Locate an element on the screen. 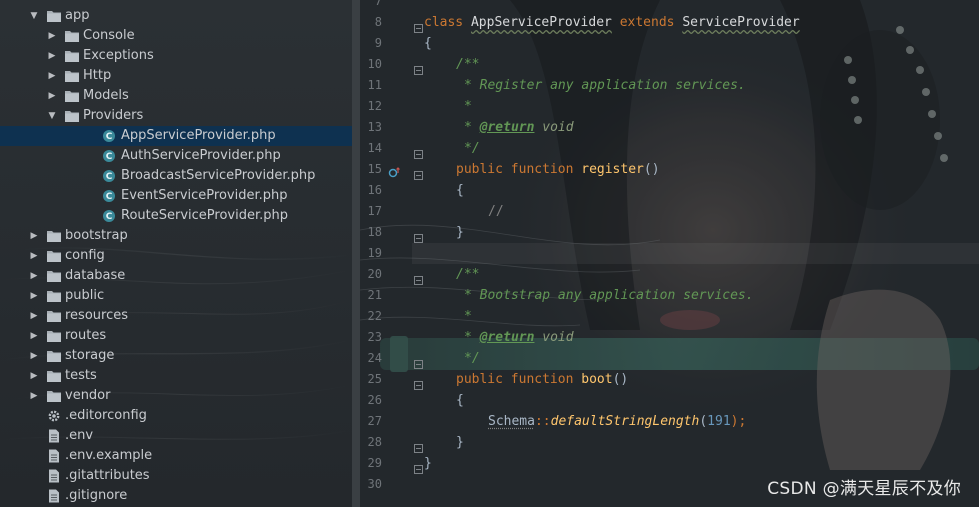  code-line-24: */ is located at coordinates (472, 358).